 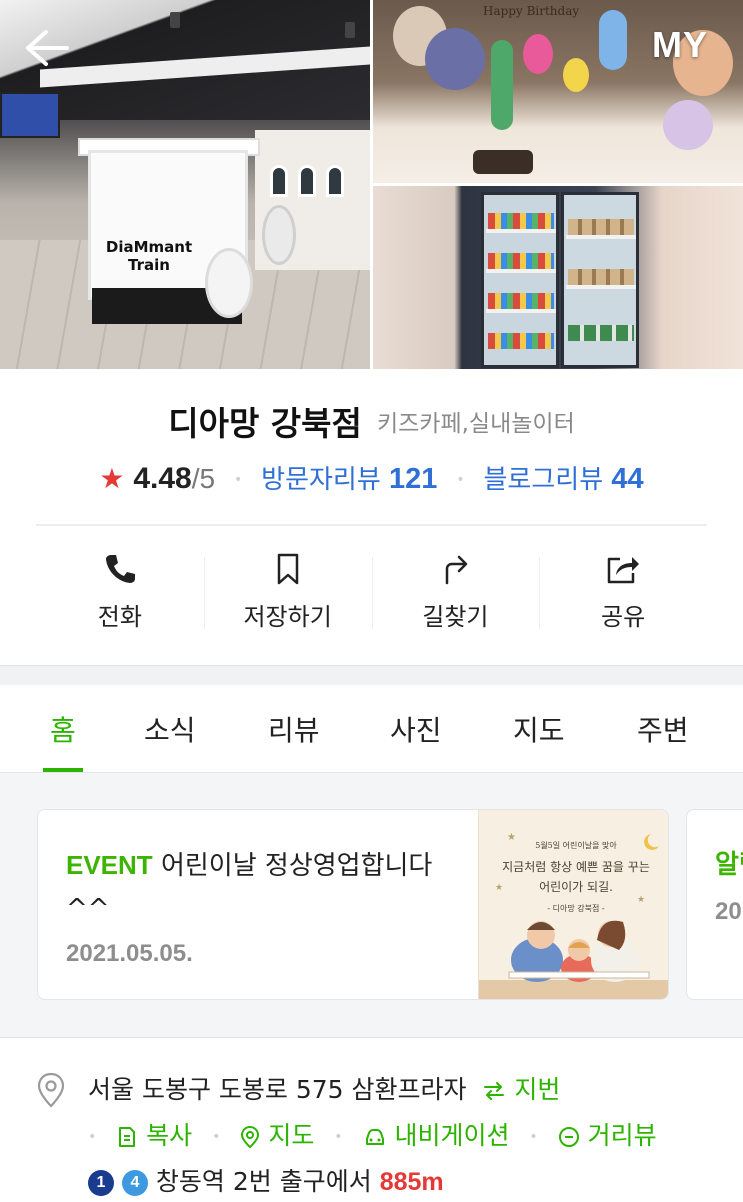 What do you see at coordinates (416, 729) in the screenshot?
I see `tab-photos: 사진` at bounding box center [416, 729].